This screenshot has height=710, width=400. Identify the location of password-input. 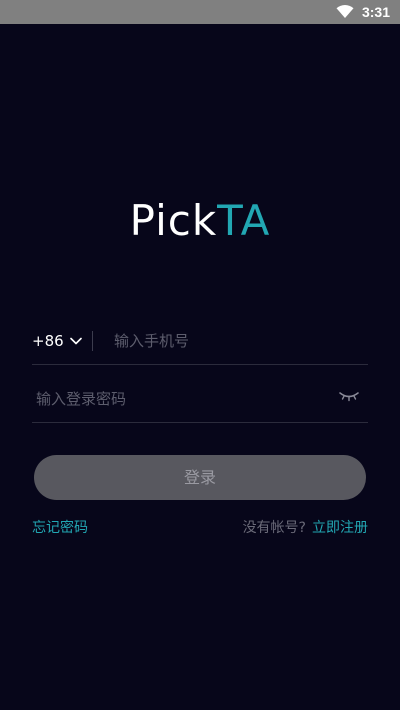
(176, 399).